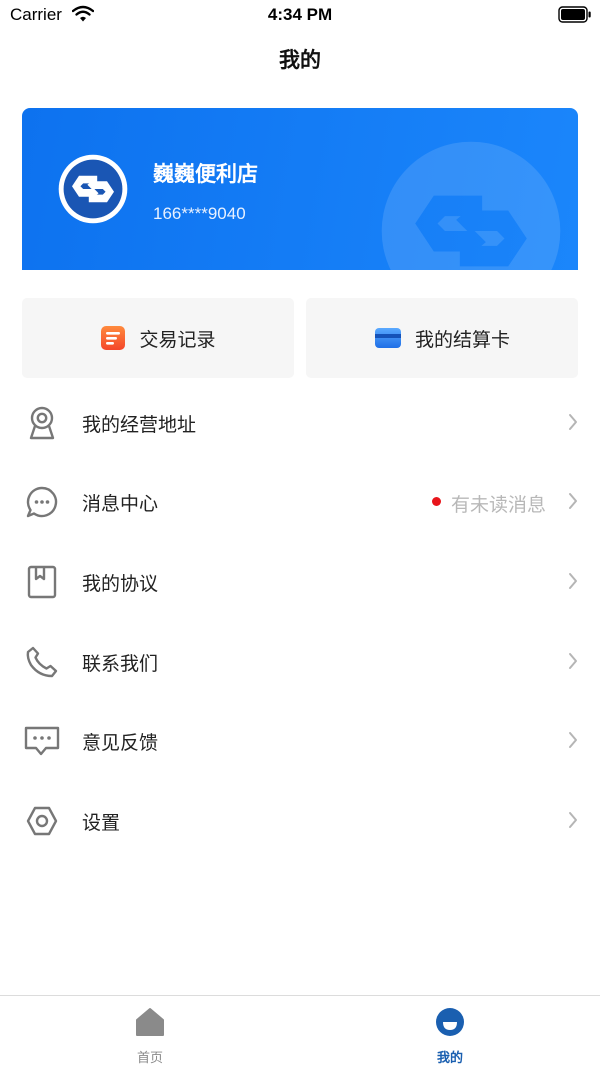 This screenshot has height=1068, width=600. I want to click on settlement-card-icon, so click(388, 338).